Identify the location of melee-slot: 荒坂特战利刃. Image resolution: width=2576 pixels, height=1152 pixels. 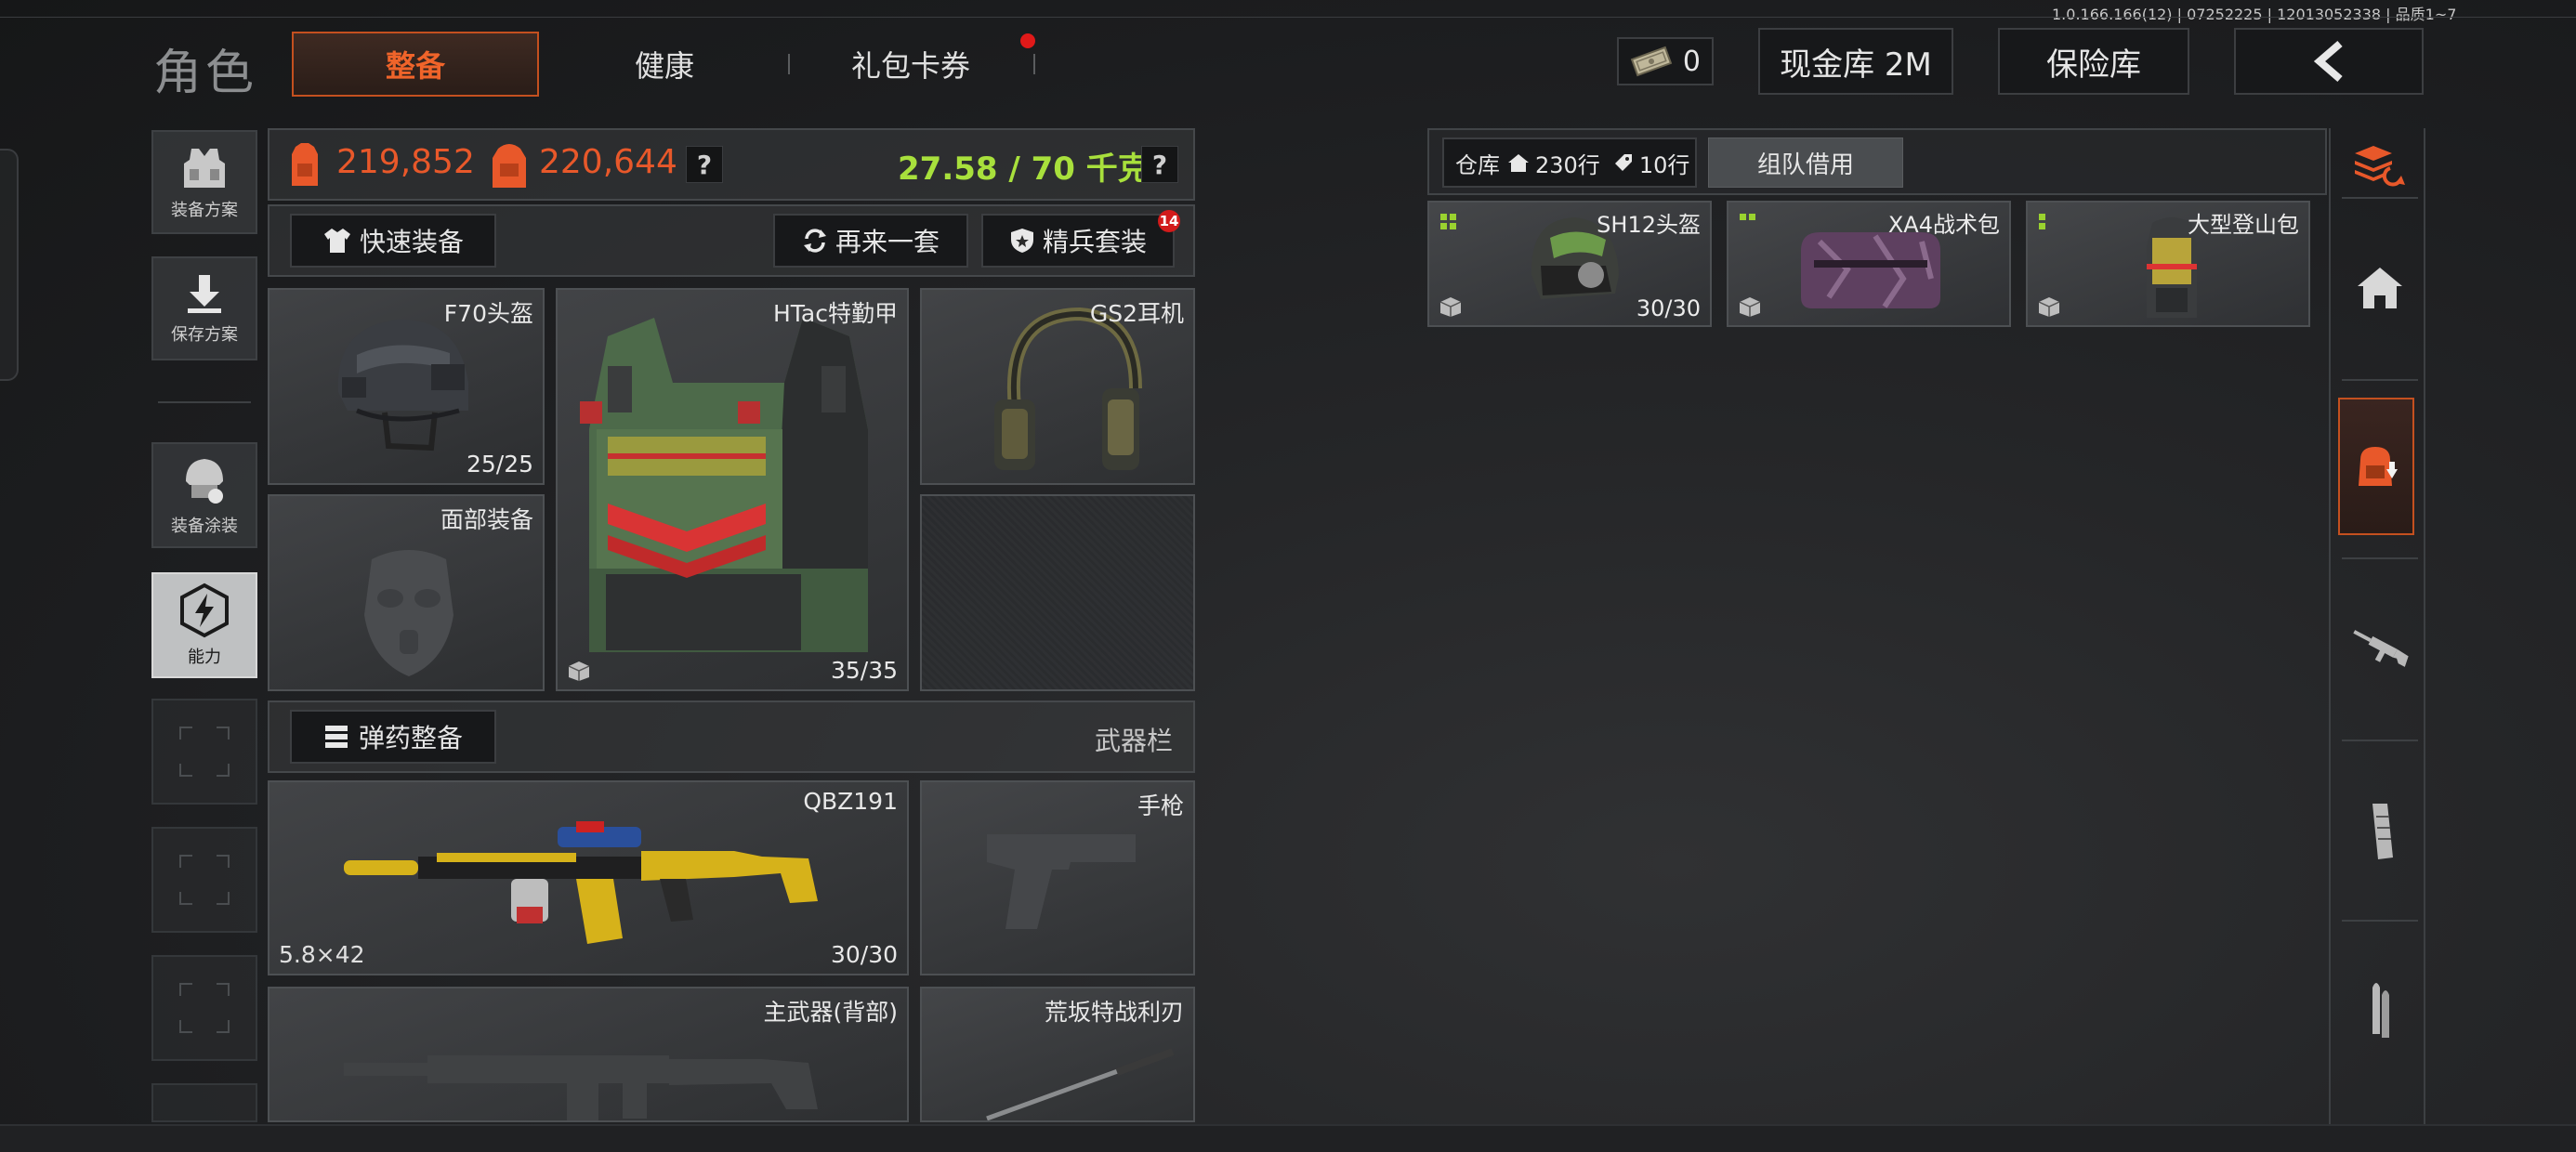
(1057, 1054).